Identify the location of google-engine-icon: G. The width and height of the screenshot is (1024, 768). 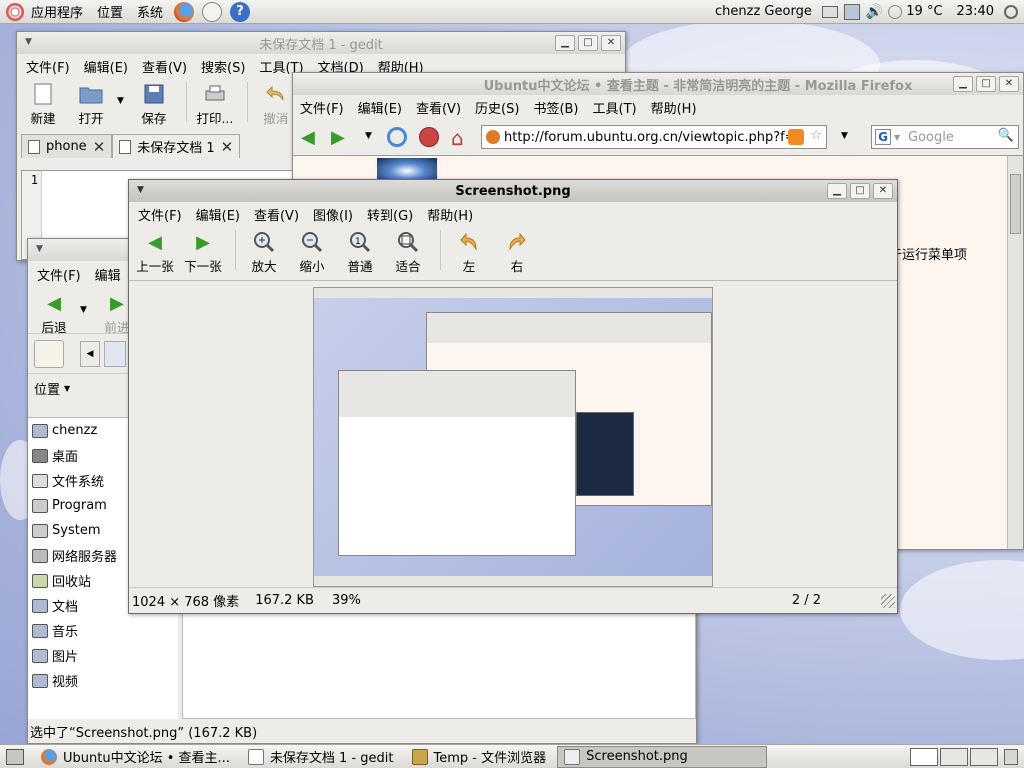
(883, 137).